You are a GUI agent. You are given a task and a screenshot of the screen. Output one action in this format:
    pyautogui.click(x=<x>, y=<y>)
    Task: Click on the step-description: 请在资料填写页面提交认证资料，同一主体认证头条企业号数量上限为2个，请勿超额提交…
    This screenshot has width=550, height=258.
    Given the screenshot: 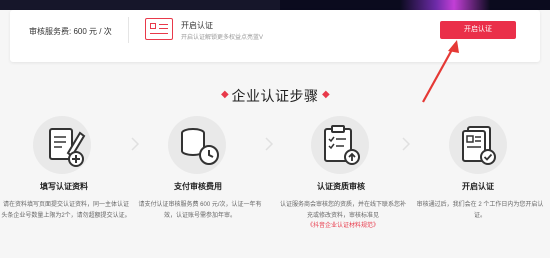 What is the action you would take?
    pyautogui.click(x=66, y=210)
    